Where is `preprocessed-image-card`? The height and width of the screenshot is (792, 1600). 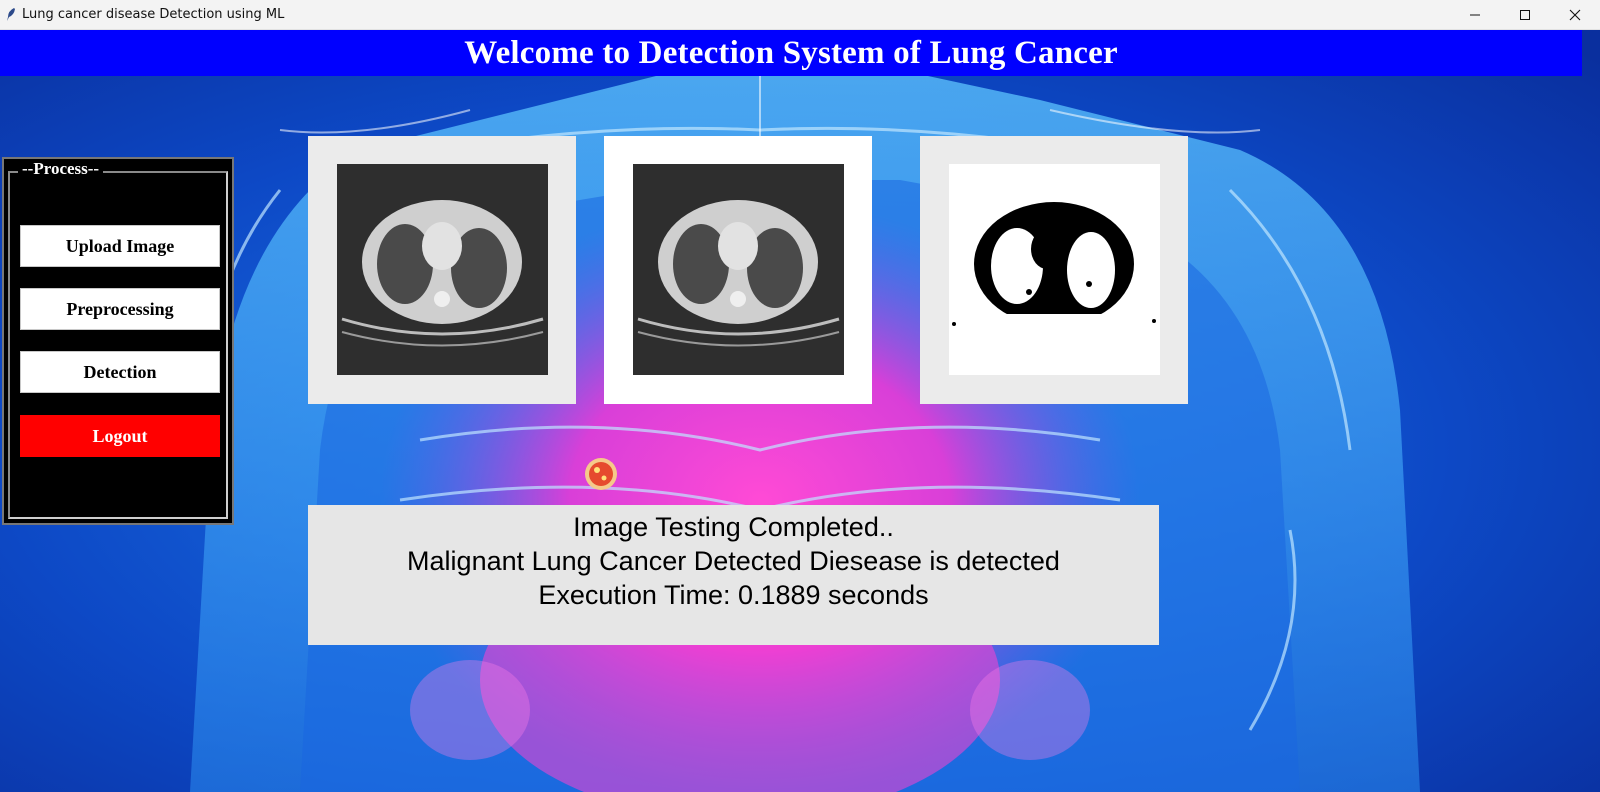 preprocessed-image-card is located at coordinates (738, 270).